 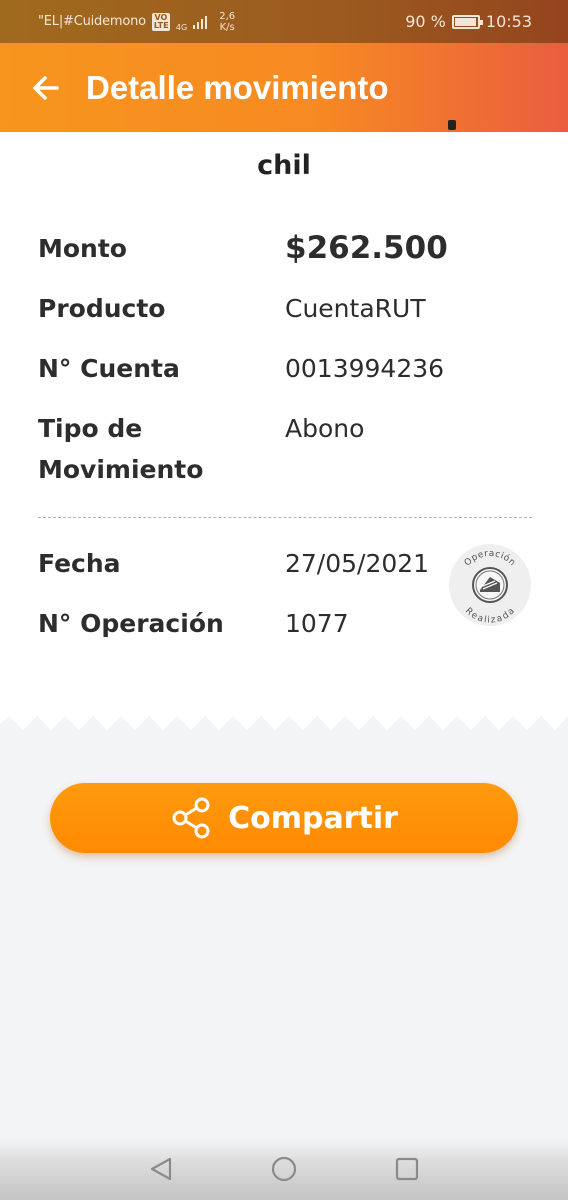 I want to click on receipt-torn-edge, so click(x=284, y=718).